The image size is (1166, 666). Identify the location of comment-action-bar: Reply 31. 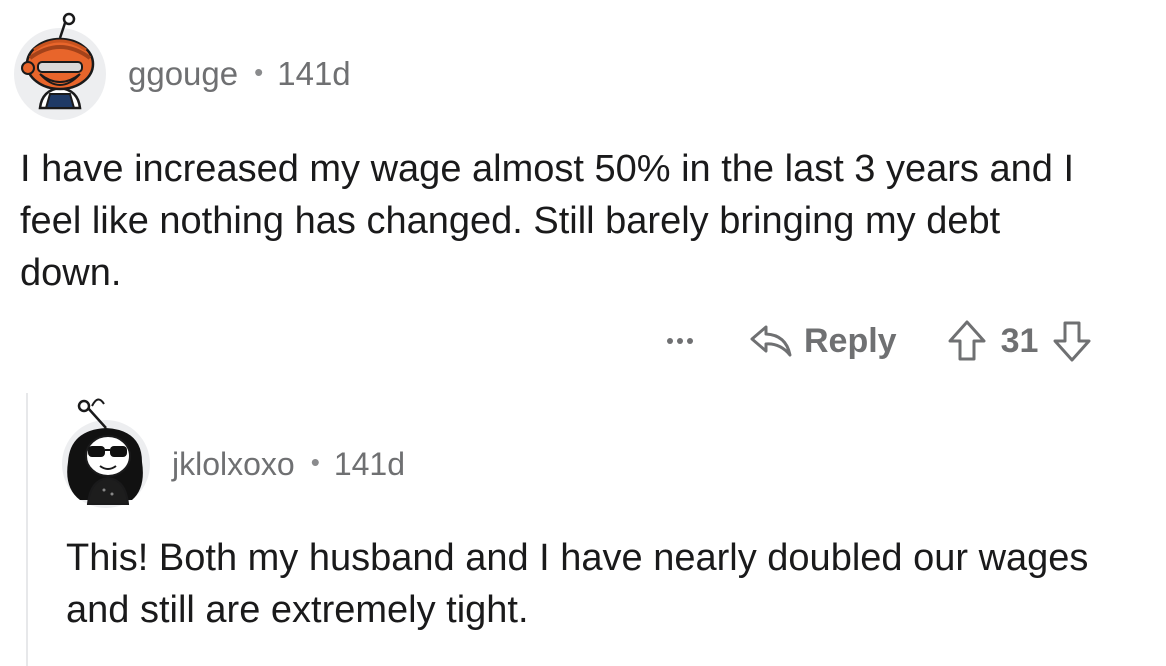
(871, 341).